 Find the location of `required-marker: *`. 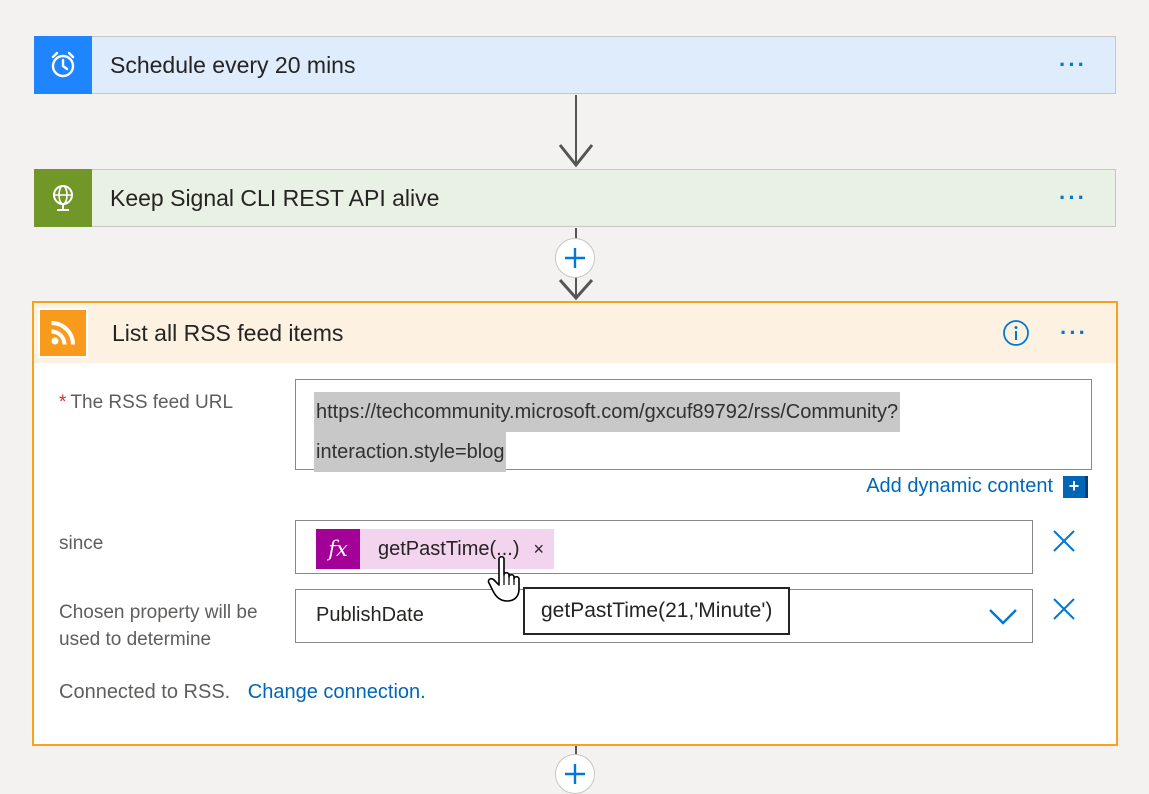

required-marker: * is located at coordinates (63, 402).